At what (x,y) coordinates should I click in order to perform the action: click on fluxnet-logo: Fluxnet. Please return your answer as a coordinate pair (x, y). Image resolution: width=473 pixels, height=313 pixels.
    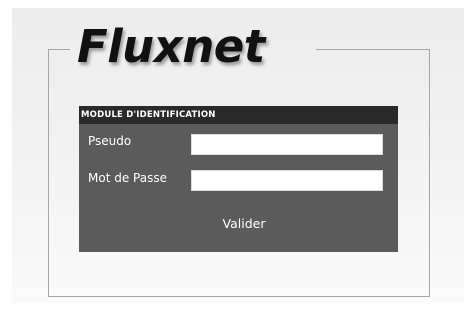
    Looking at the image, I should click on (171, 46).